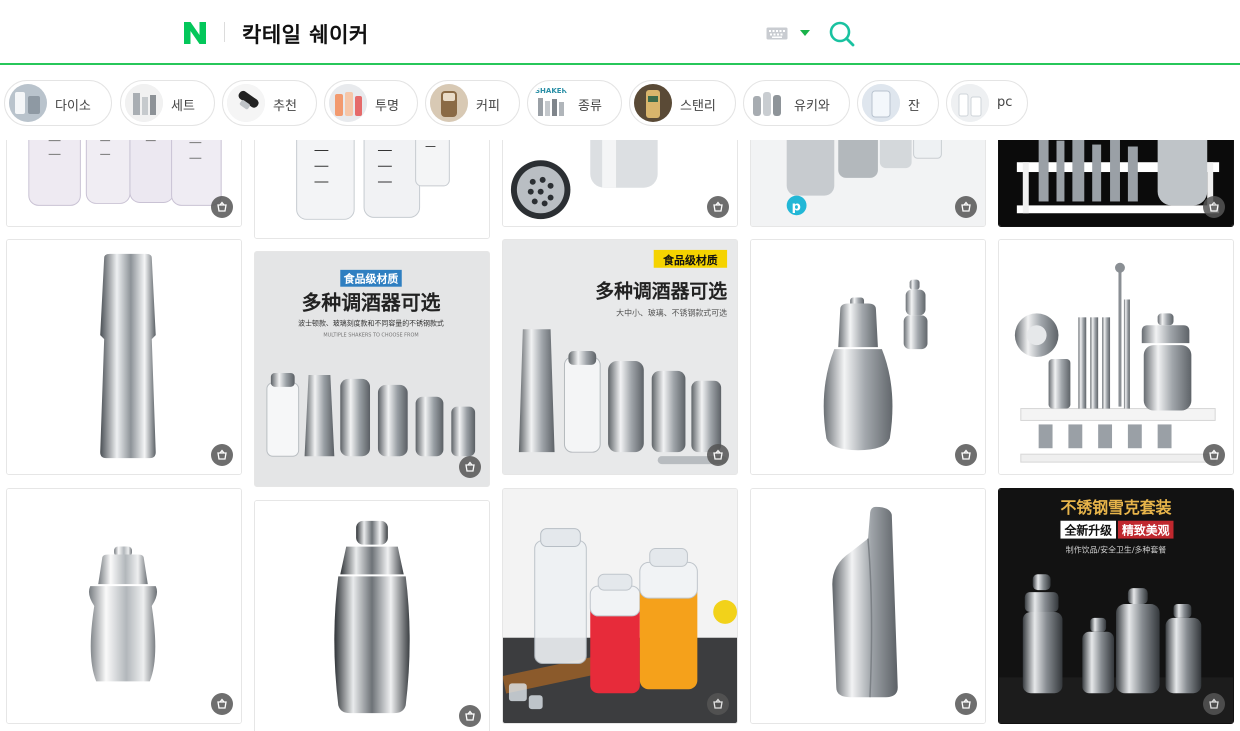 The width and height of the screenshot is (1240, 731). Describe the element at coordinates (472, 103) in the screenshot. I see `chip-coffee: 커피` at that location.